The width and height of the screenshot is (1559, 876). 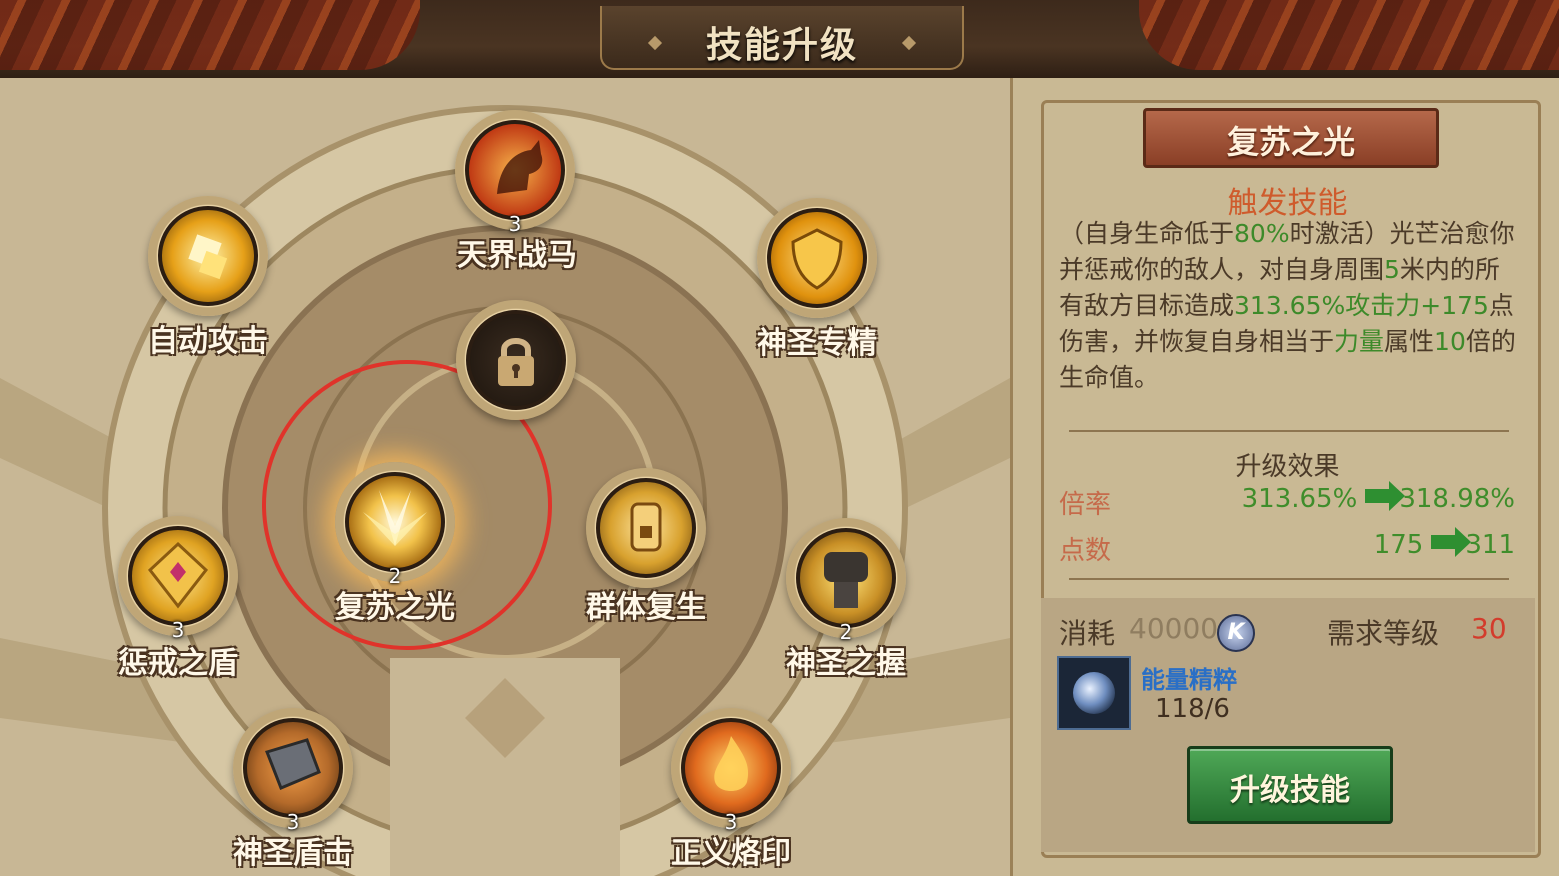 What do you see at coordinates (846, 663) in the screenshot?
I see `skill-label: 神圣之握` at bounding box center [846, 663].